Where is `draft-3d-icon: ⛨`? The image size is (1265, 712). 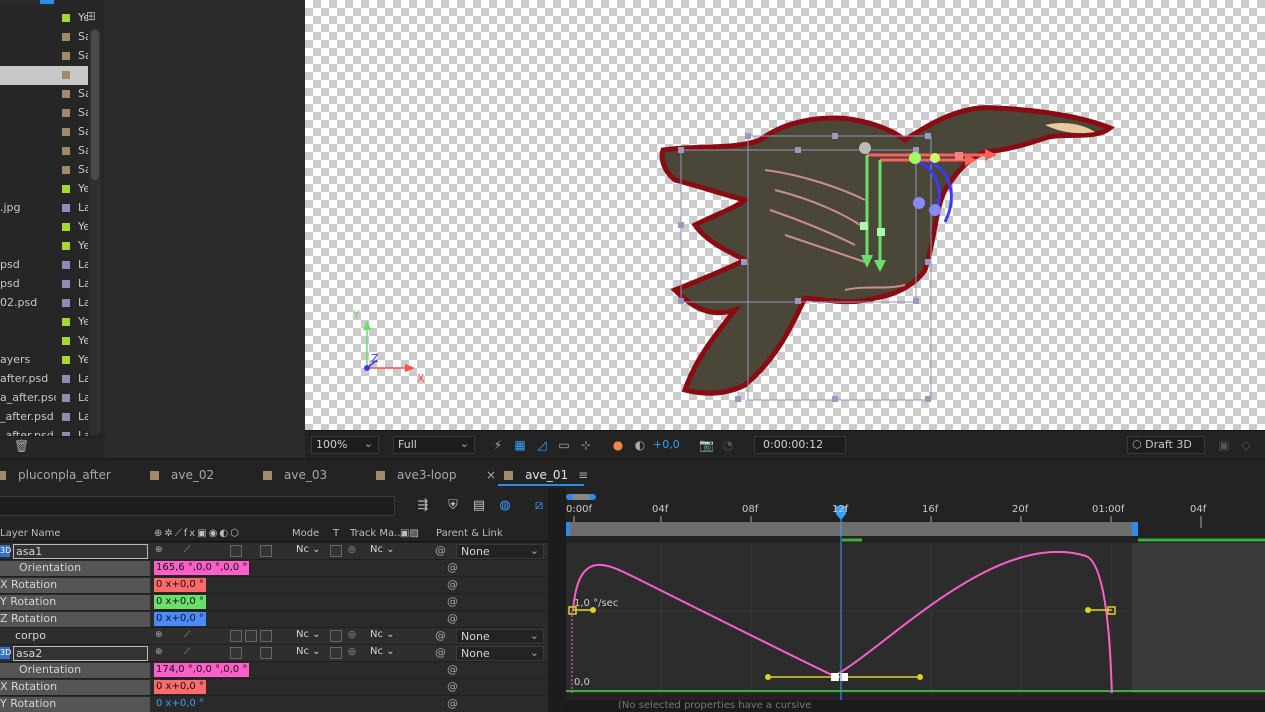 draft-3d-icon: ⛨ is located at coordinates (453, 506).